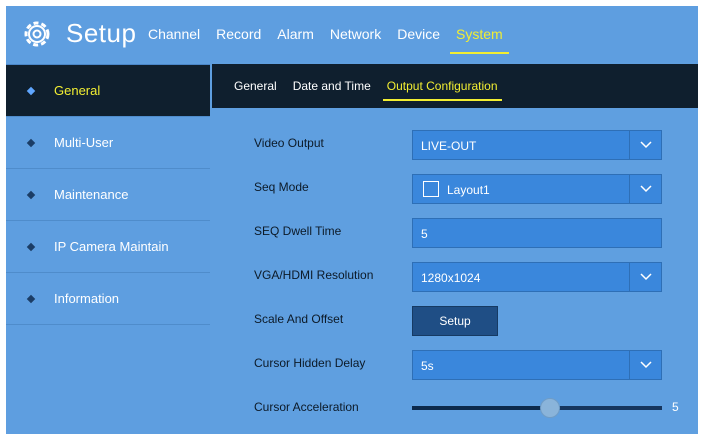  I want to click on video-output-value: LIVE-OUT, so click(449, 146).